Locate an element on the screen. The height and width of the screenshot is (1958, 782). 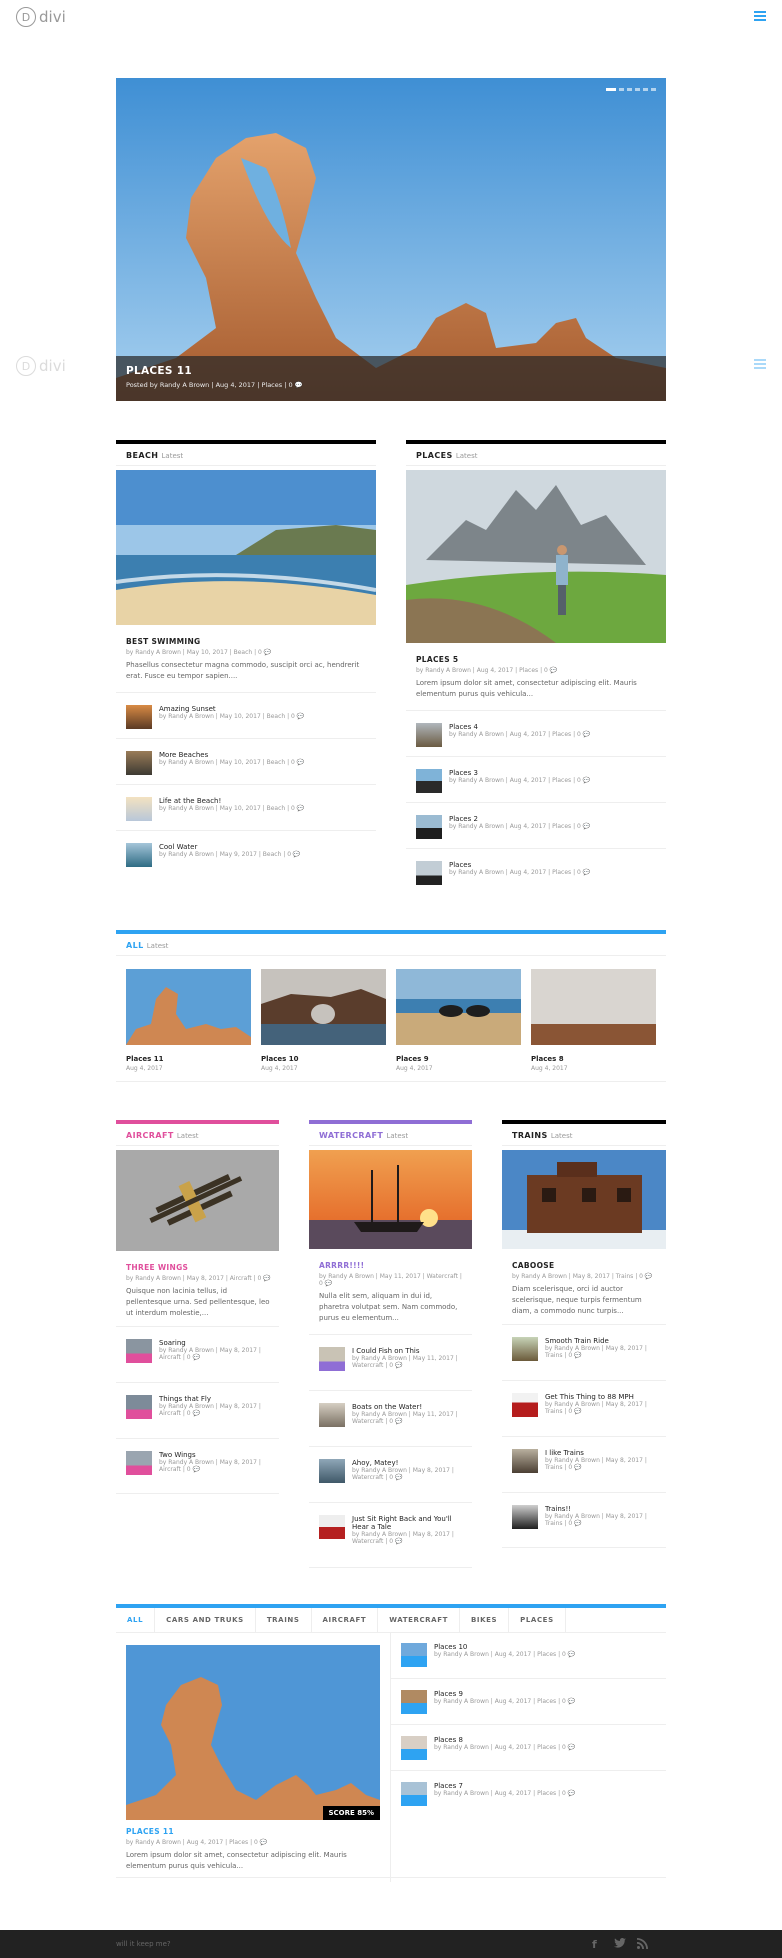
tabbed-featured-title: PLACES 11 is located at coordinates (253, 1831).